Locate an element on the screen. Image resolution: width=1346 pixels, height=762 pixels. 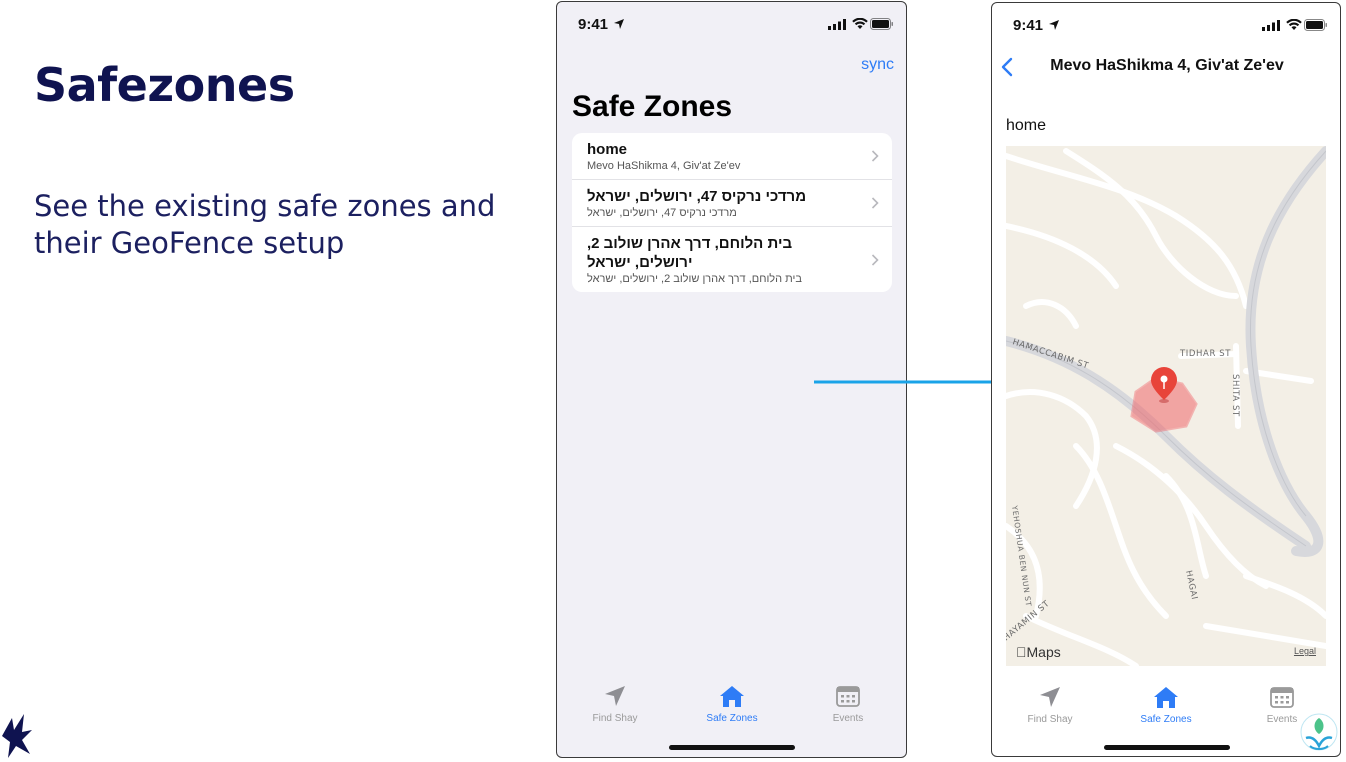
brand-logo-icon is located at coordinates (17, 736).